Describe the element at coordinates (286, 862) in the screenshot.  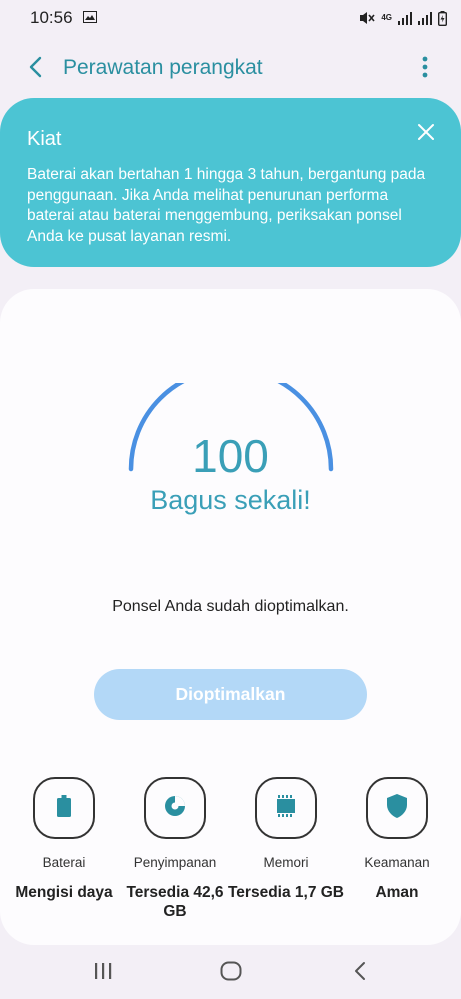
I see `category-label: Memori` at that location.